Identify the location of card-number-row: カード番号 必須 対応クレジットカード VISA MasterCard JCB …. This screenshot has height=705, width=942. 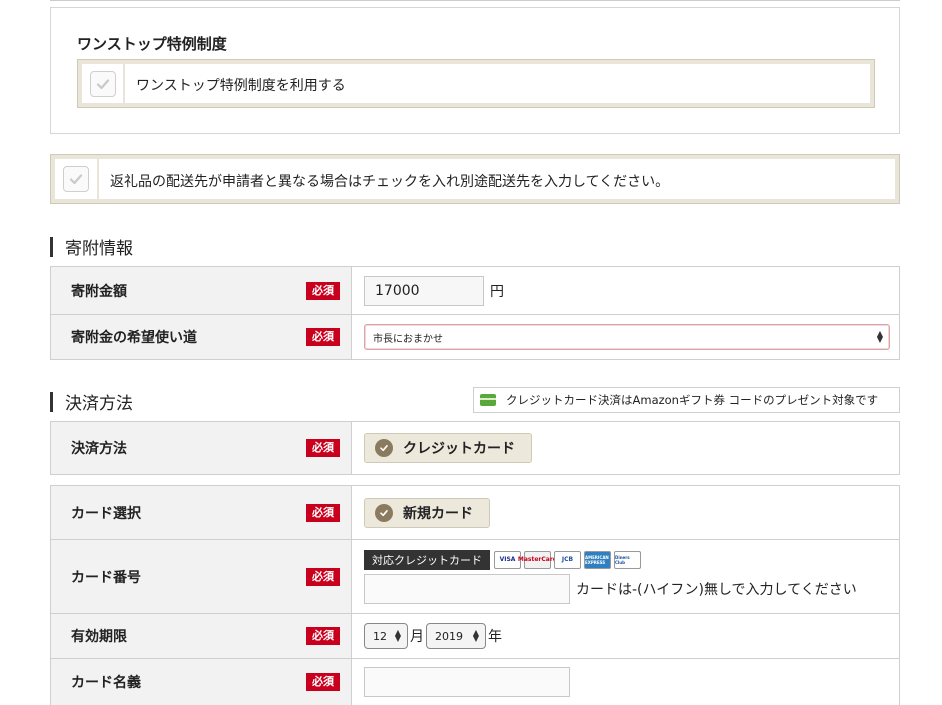
(475, 576).